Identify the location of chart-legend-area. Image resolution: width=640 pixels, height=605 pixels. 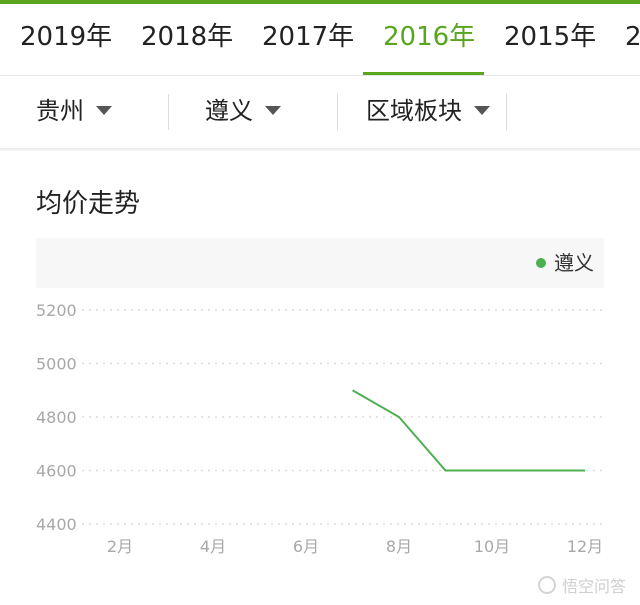
(320, 263).